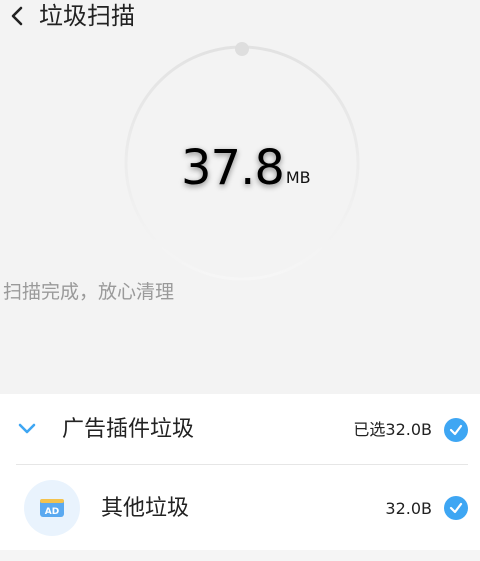 The width and height of the screenshot is (480, 561). What do you see at coordinates (52, 512) in the screenshot?
I see `svg-text: AD` at bounding box center [52, 512].